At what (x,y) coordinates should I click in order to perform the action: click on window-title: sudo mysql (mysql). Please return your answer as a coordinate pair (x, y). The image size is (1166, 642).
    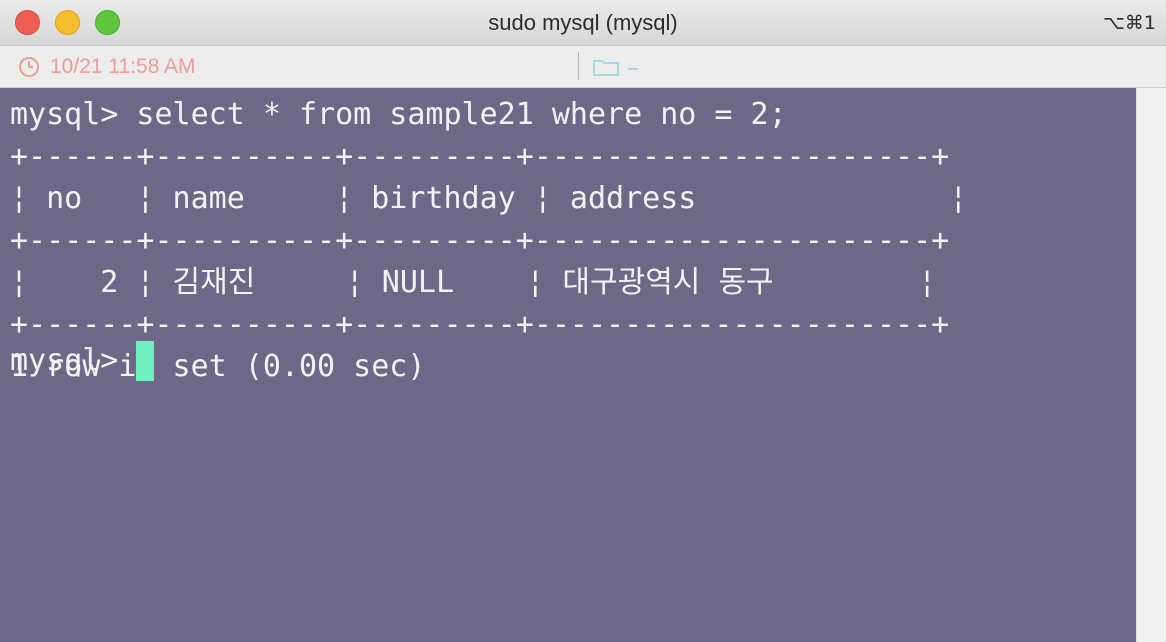
    Looking at the image, I should click on (583, 22).